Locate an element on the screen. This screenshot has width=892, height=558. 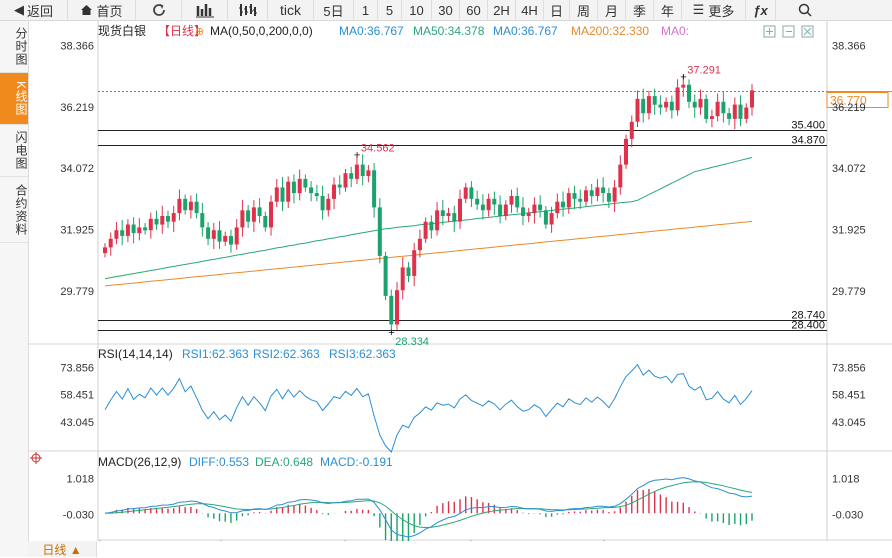
bar-type-button is located at coordinates (248, 10).